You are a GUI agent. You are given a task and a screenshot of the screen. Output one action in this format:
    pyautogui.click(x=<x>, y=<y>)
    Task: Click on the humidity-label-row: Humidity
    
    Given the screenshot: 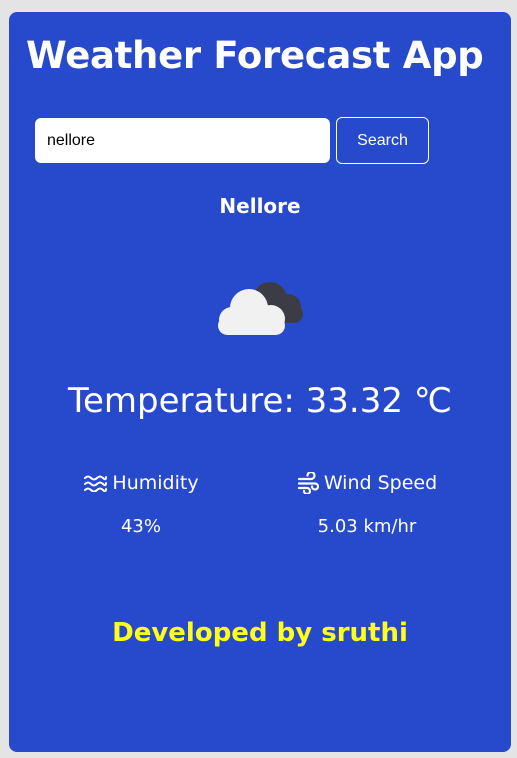 What is the action you would take?
    pyautogui.click(x=141, y=483)
    